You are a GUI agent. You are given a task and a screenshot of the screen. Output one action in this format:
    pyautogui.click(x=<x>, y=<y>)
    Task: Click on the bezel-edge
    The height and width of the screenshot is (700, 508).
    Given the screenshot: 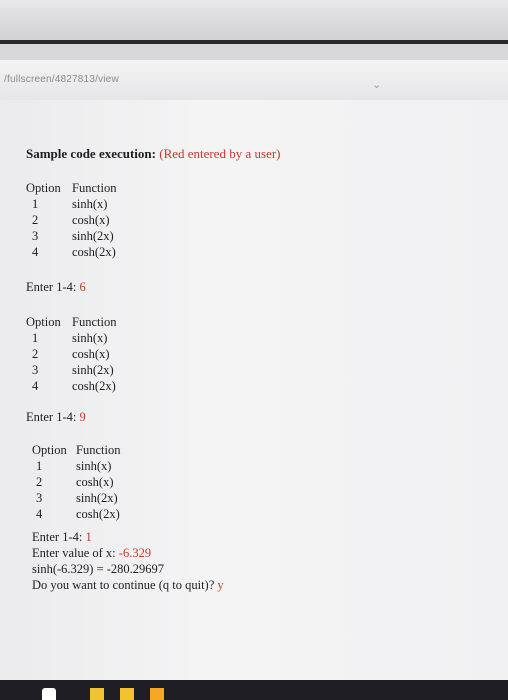 What is the action you would take?
    pyautogui.click(x=254, y=42)
    